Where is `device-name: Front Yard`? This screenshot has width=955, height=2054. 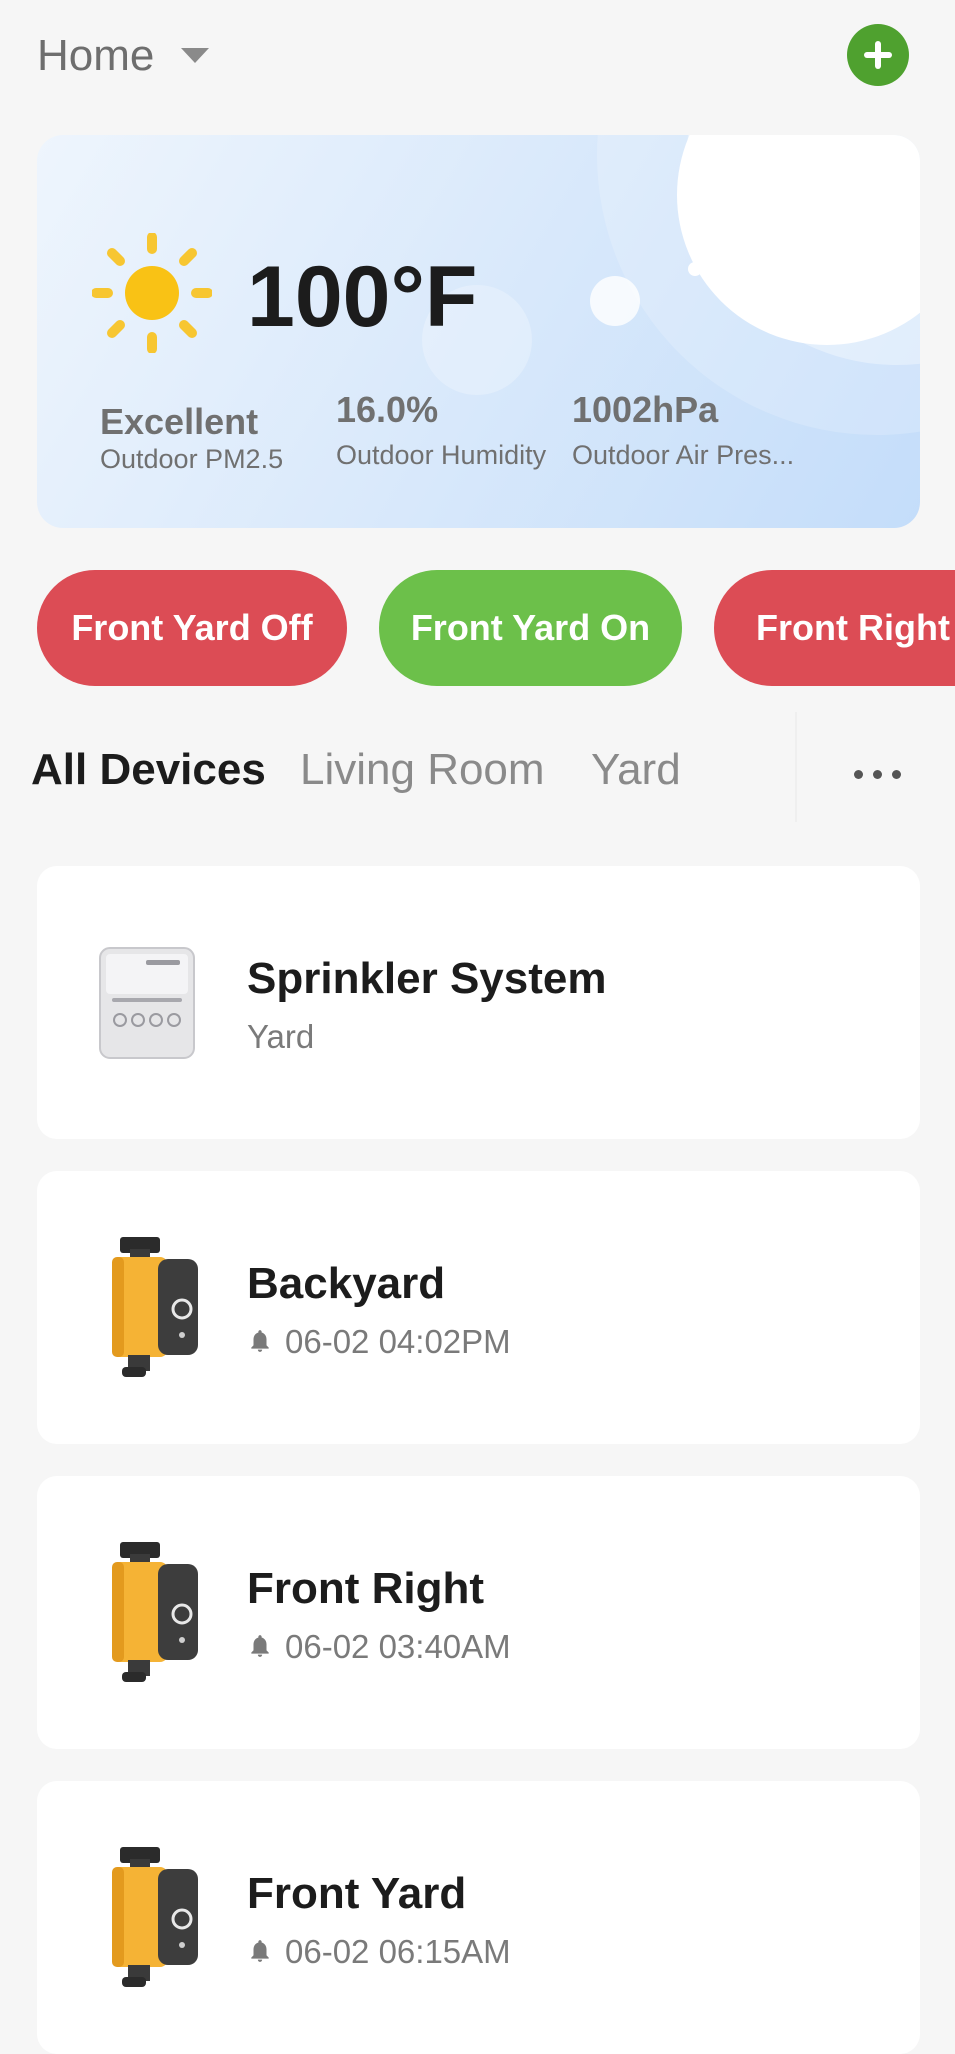
device-name: Front Yard is located at coordinates (357, 1893).